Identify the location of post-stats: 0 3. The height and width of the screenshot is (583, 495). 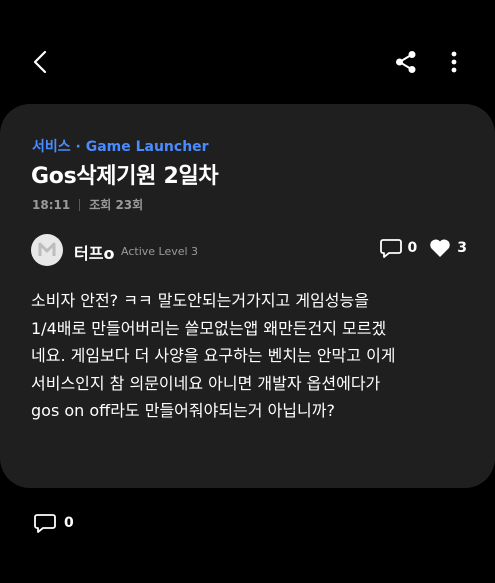
(417, 248).